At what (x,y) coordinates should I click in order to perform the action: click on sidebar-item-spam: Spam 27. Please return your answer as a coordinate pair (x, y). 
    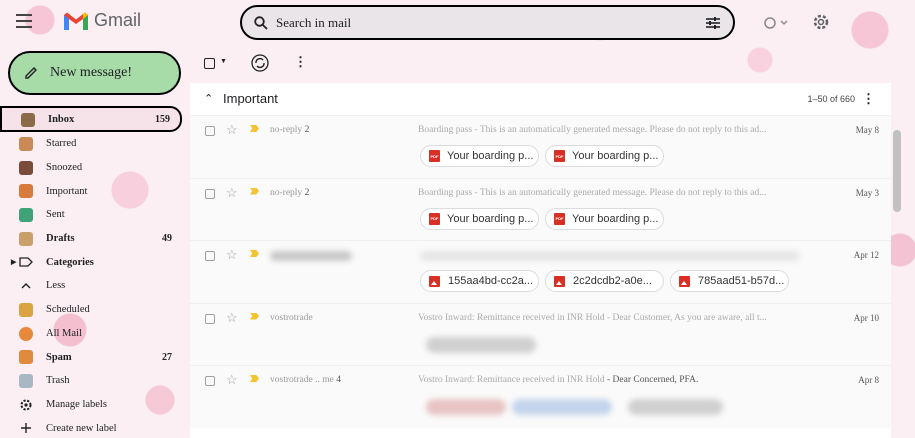
    Looking at the image, I should click on (91, 357).